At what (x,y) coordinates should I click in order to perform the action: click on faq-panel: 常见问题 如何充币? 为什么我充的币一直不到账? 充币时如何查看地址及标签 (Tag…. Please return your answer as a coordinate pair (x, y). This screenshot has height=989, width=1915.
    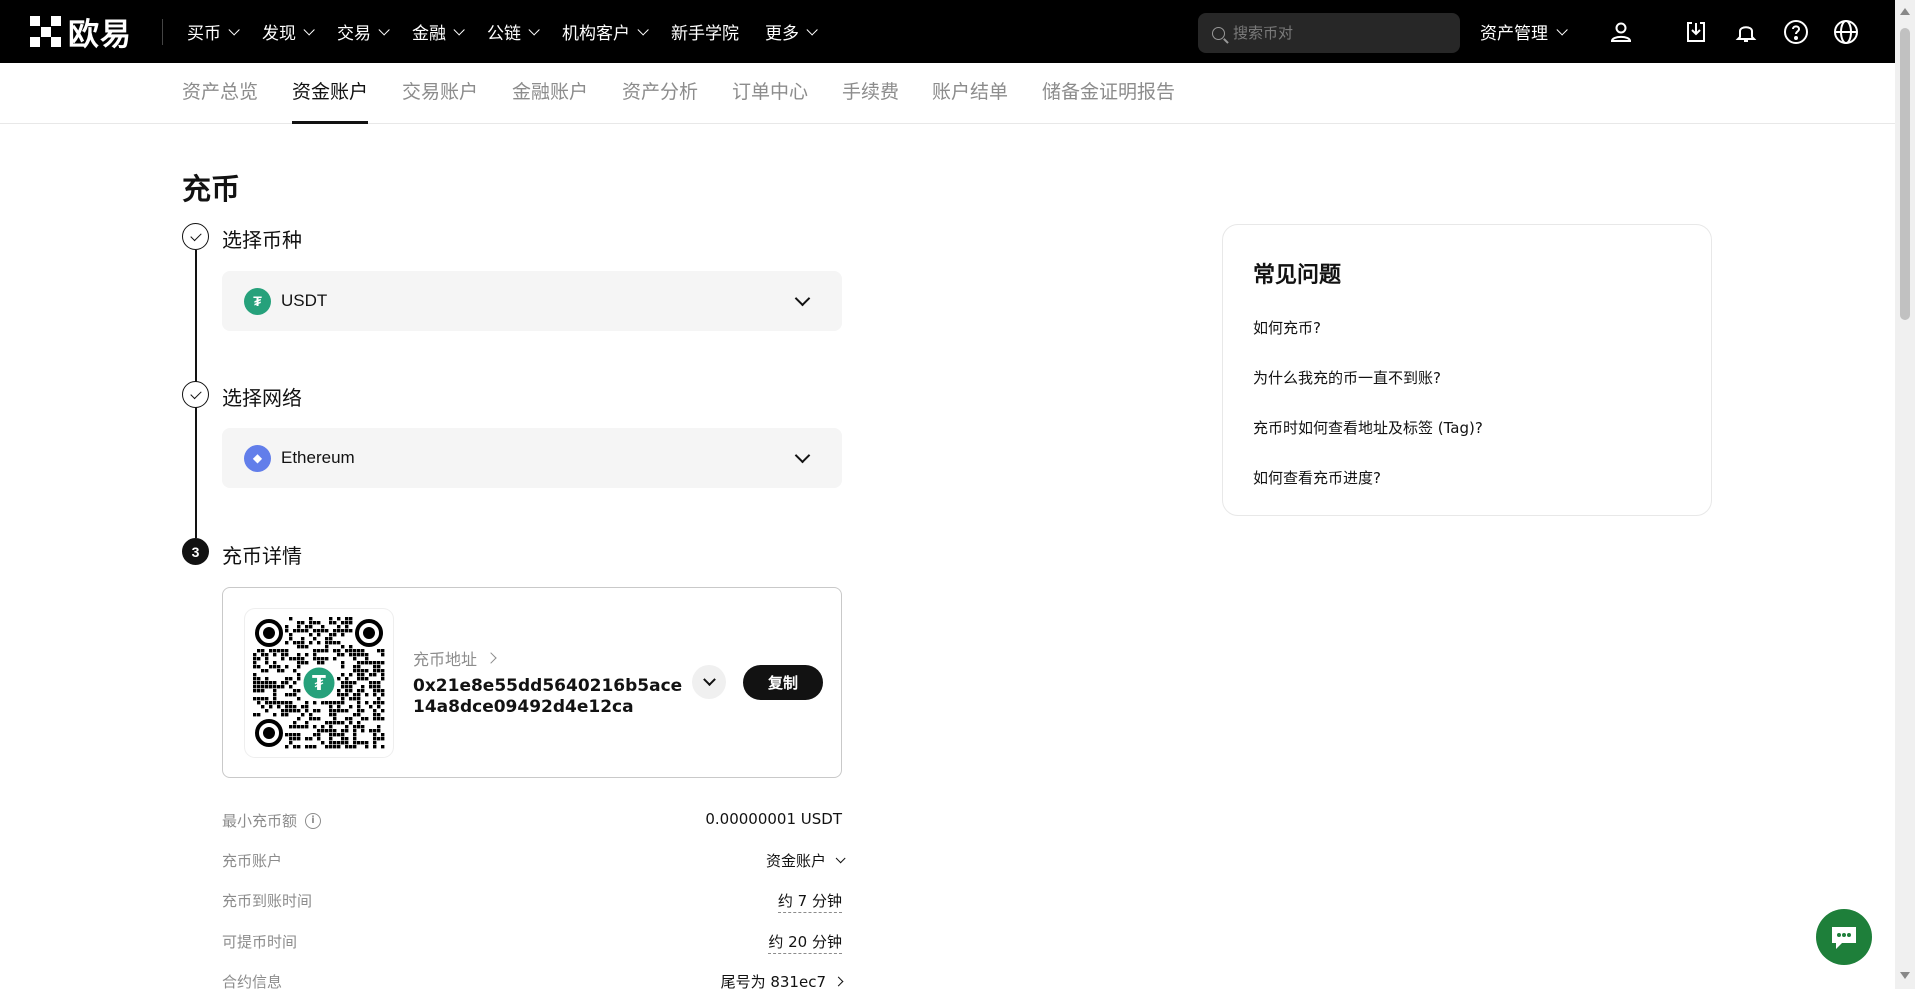
    Looking at the image, I should click on (1467, 370).